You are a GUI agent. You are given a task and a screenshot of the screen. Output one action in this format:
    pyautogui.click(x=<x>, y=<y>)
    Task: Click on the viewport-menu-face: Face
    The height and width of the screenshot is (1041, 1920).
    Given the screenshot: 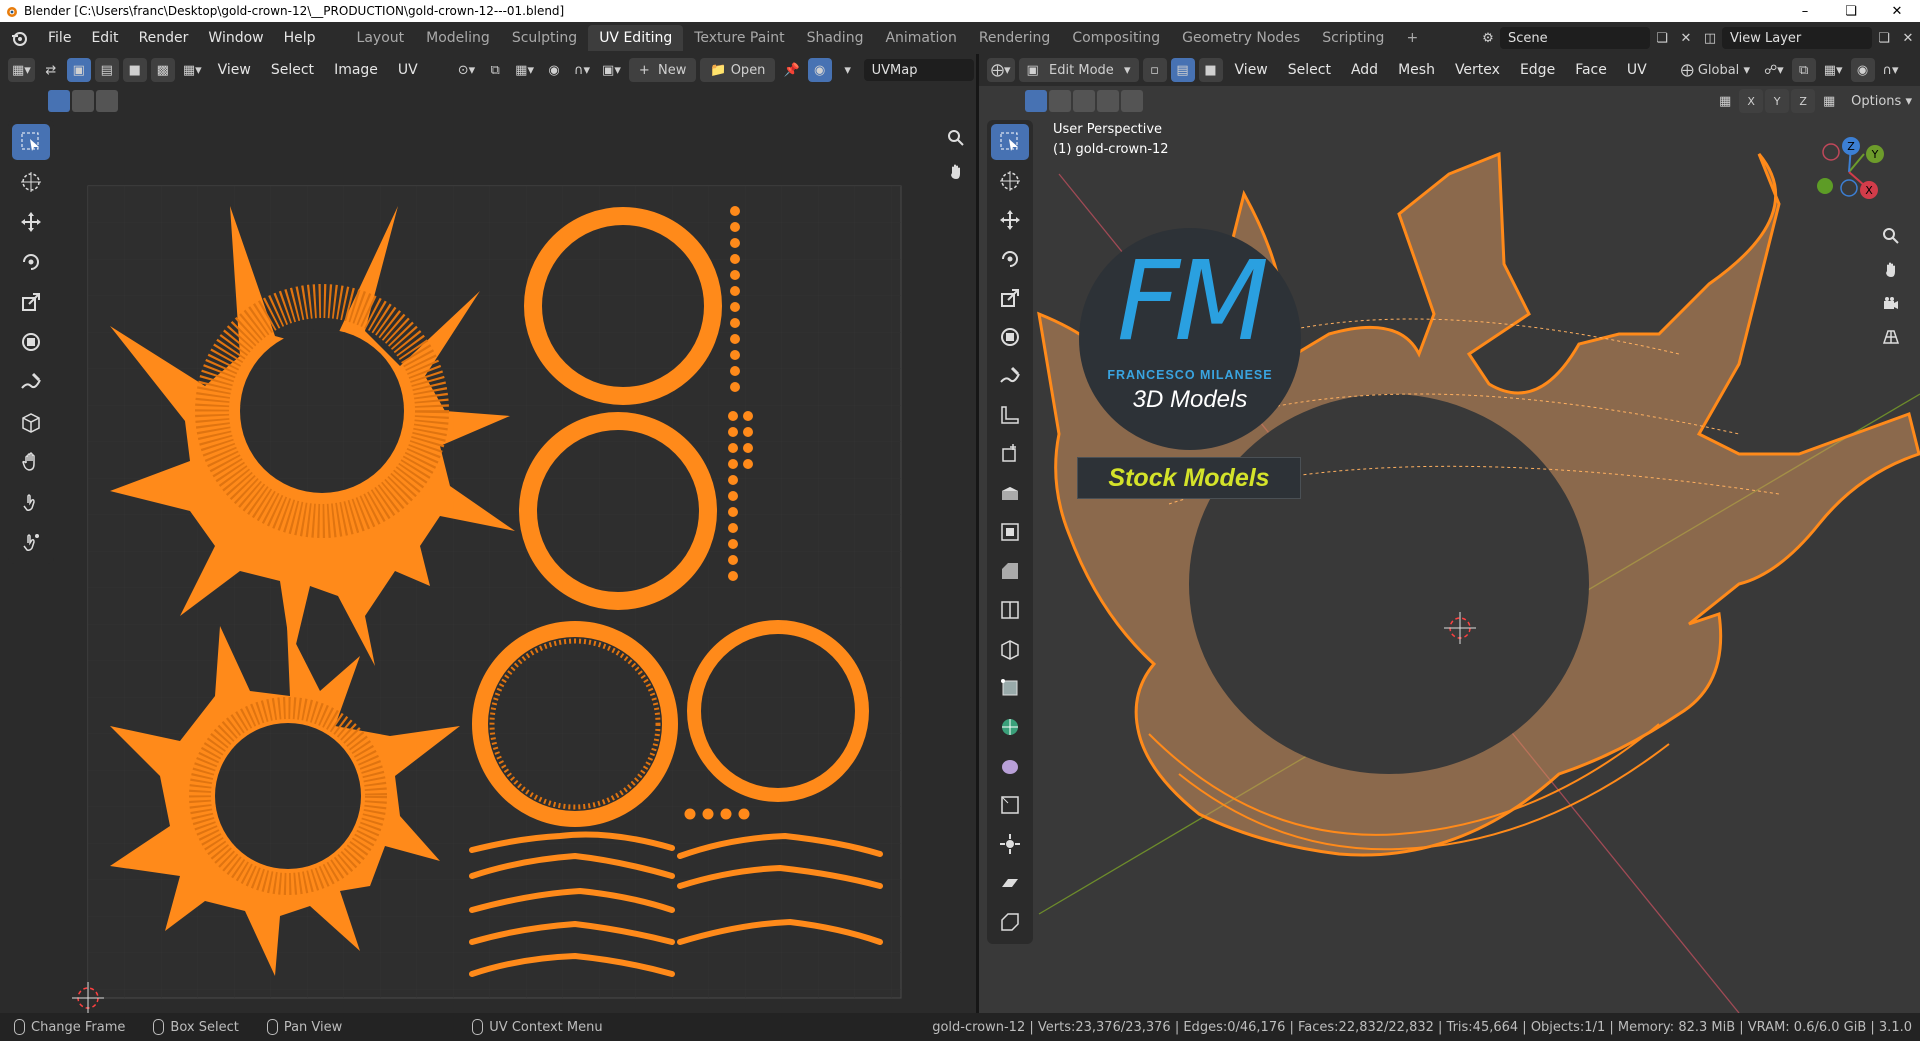 What is the action you would take?
    pyautogui.click(x=1591, y=70)
    